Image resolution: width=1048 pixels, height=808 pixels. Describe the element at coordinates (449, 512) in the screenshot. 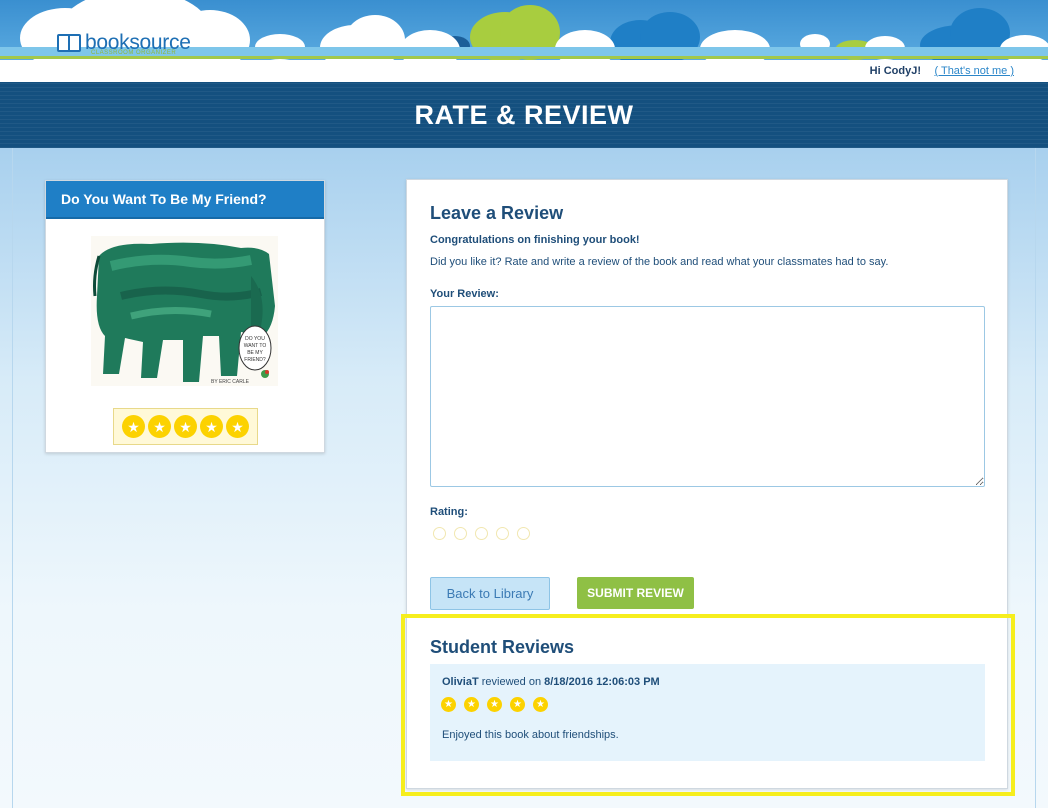

I see `rating-label: Rating:` at that location.